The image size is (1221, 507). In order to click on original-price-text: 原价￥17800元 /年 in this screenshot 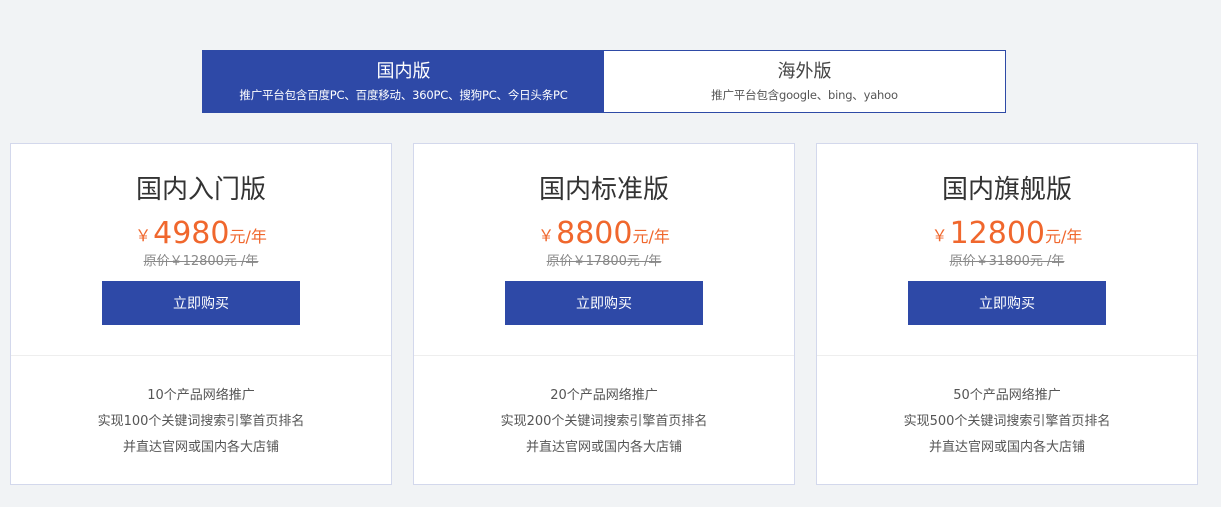, I will do `click(604, 261)`.